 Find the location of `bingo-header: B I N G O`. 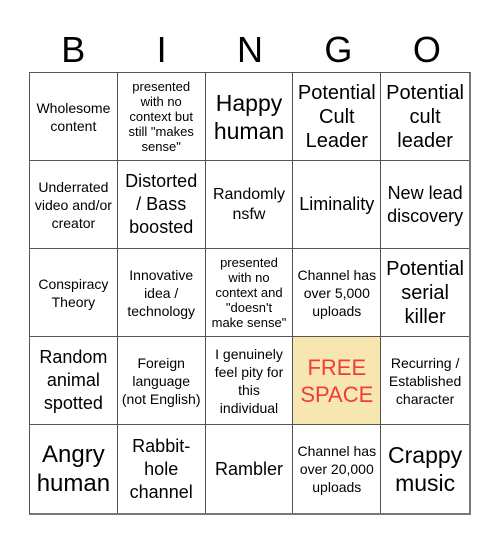

bingo-header: B I N G O is located at coordinates (250, 50).